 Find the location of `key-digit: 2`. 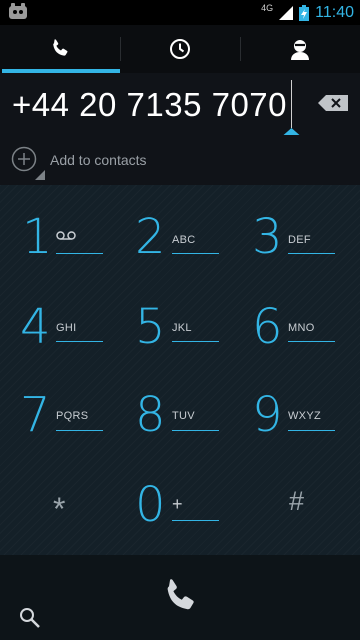

key-digit: 2 is located at coordinates (150, 237).